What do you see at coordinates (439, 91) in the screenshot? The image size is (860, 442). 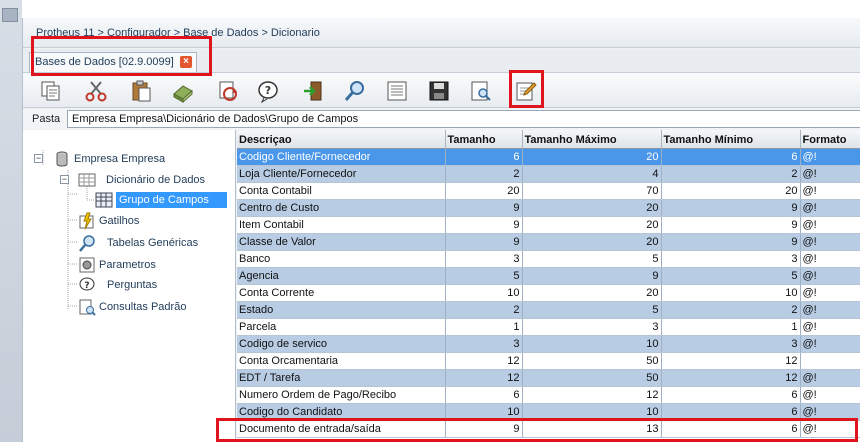 I see `save-button` at bounding box center [439, 91].